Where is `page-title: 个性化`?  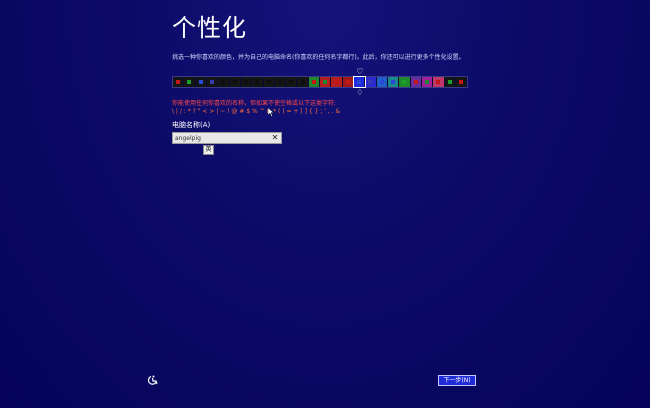 page-title: 个性化 is located at coordinates (209, 28).